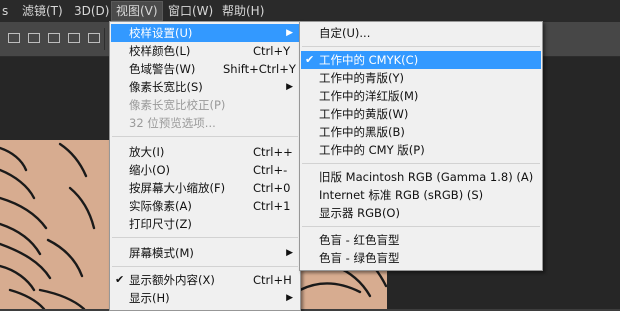 The height and width of the screenshot is (311, 620). What do you see at coordinates (421, 240) in the screenshot?
I see `submenu-item-protanopia: 色盲 - 红色盲型` at bounding box center [421, 240].